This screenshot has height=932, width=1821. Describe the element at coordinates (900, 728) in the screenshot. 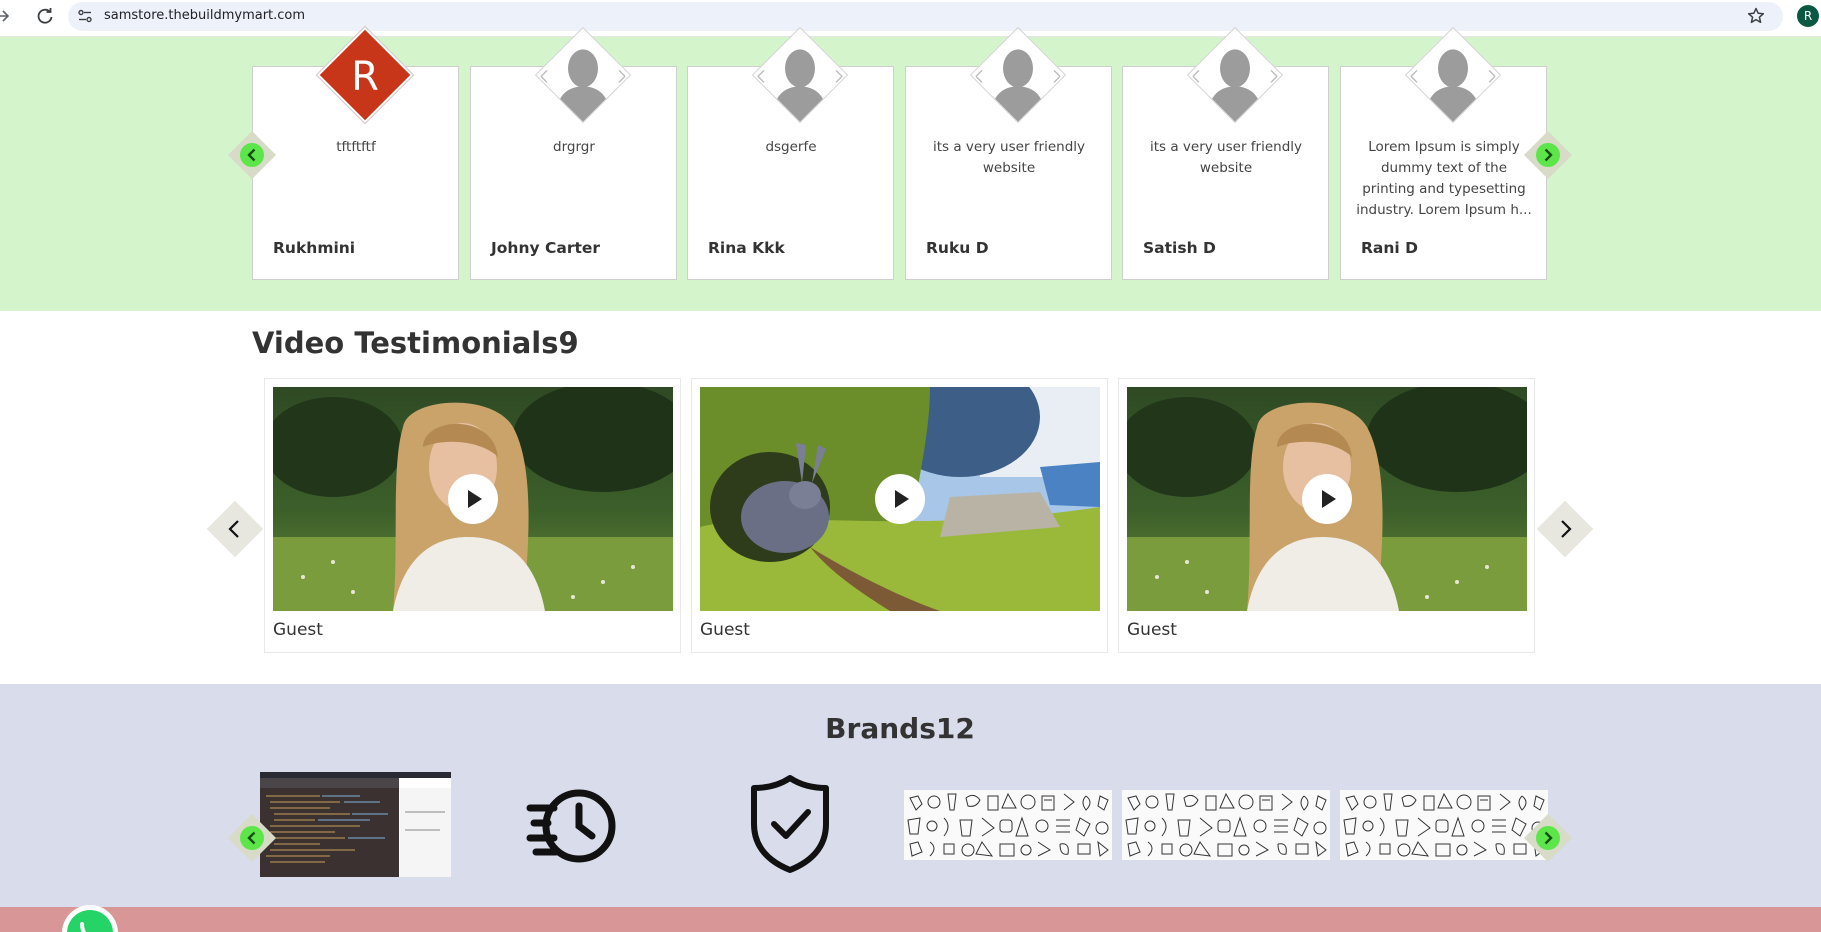

I see `brands-title: Brands12` at that location.